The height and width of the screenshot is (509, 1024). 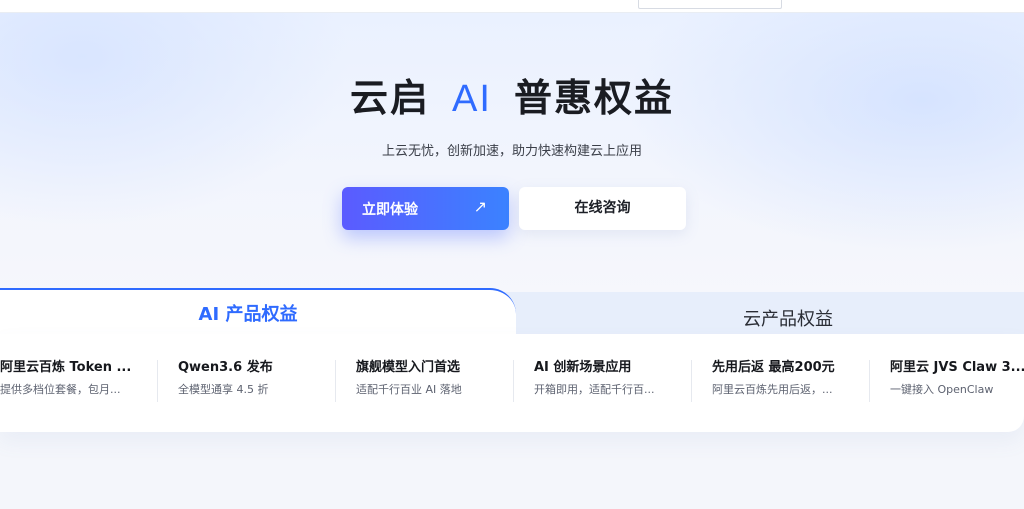 What do you see at coordinates (480, 206) in the screenshot?
I see `arrow-up-right-icon: ↗` at bounding box center [480, 206].